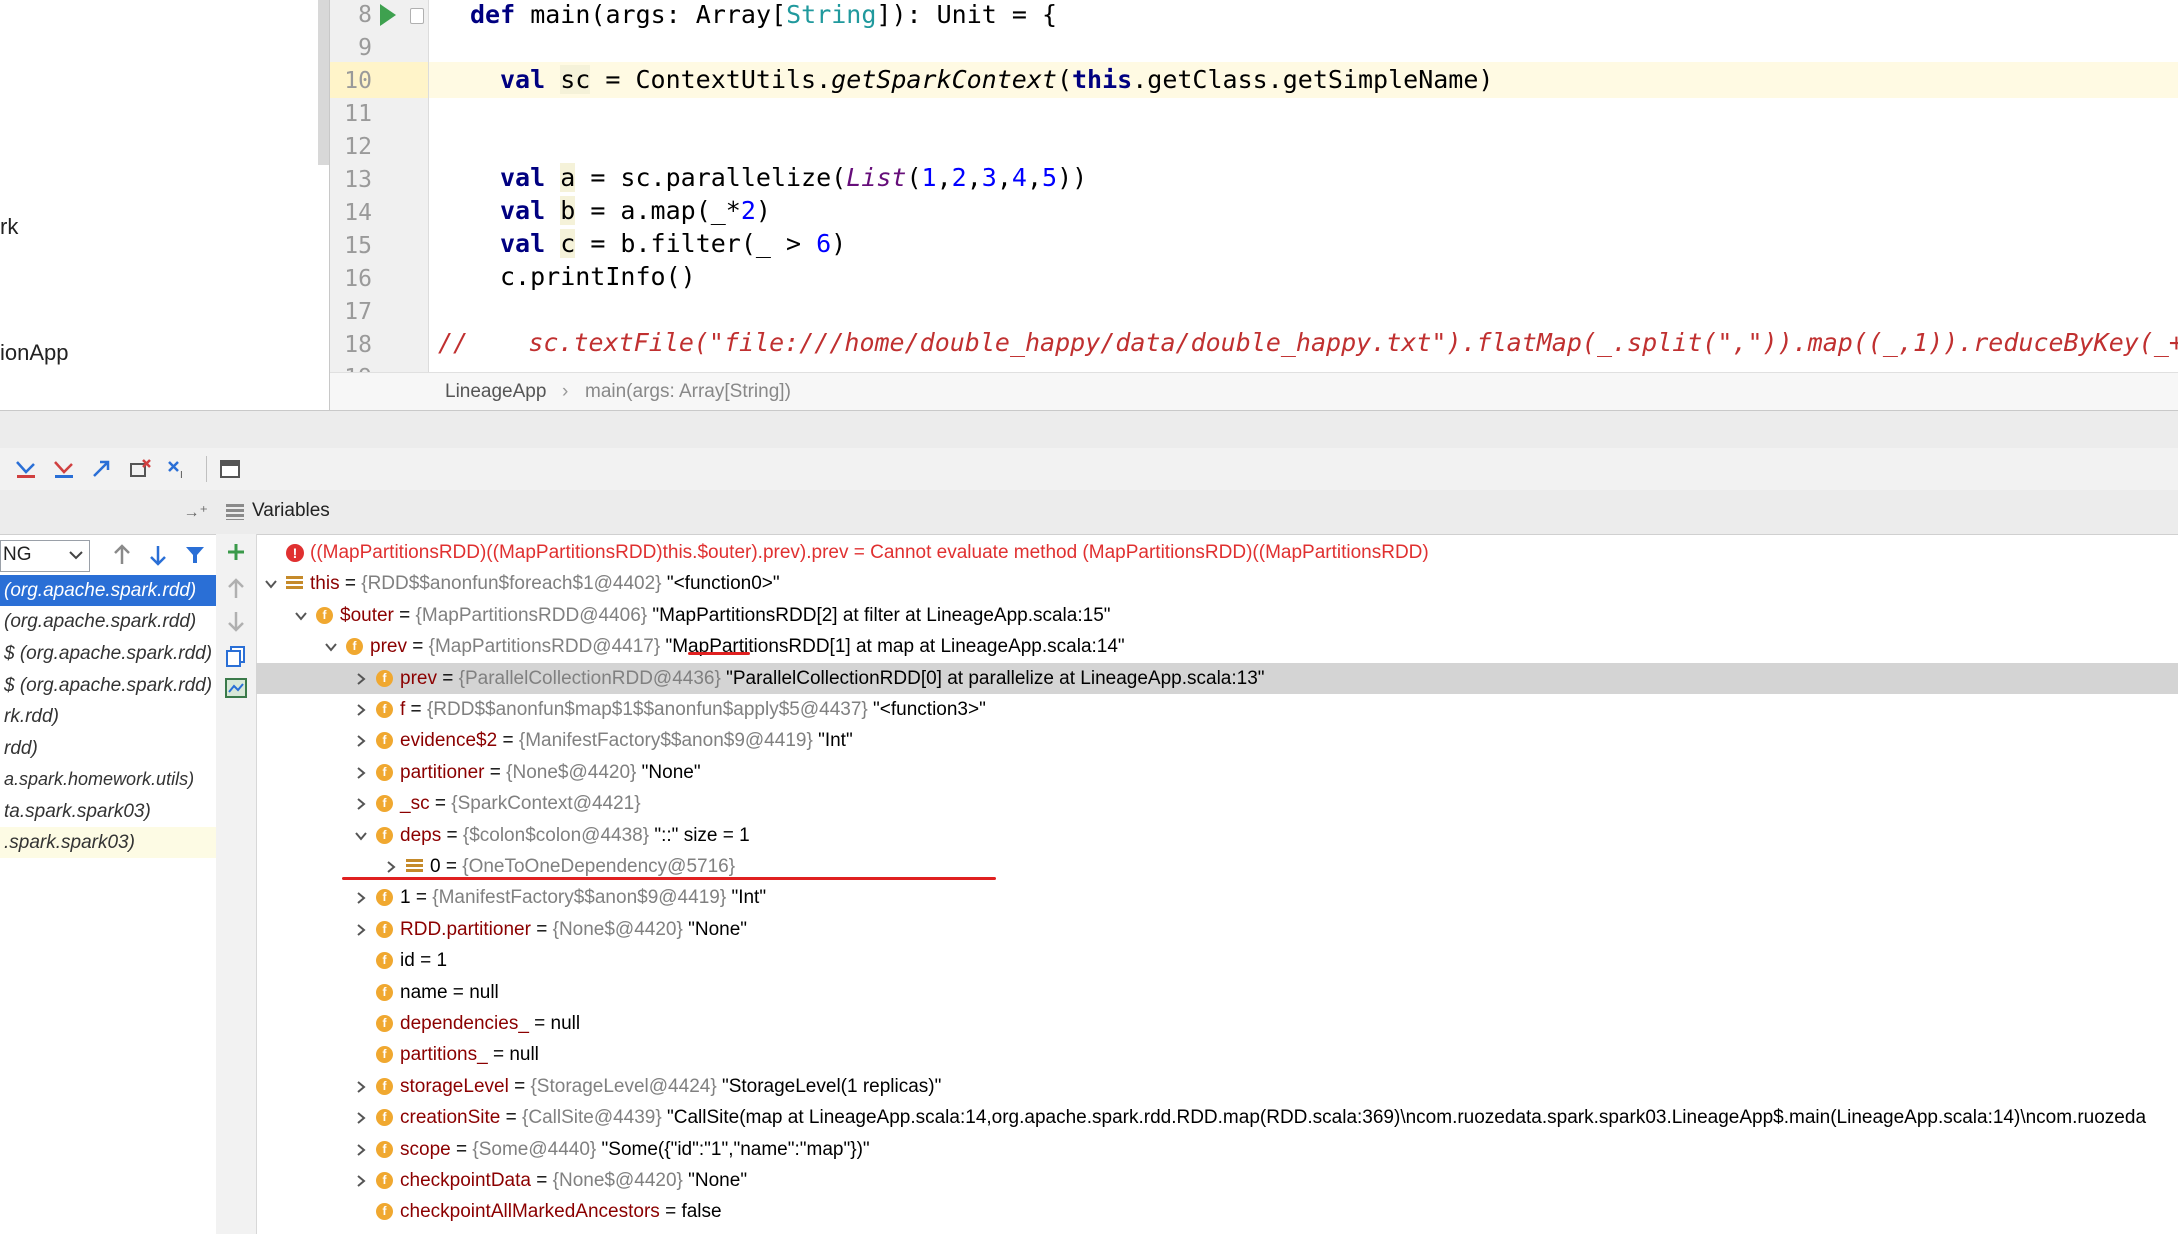 This screenshot has height=1234, width=2178. I want to click on view-as-icon, so click(236, 688).